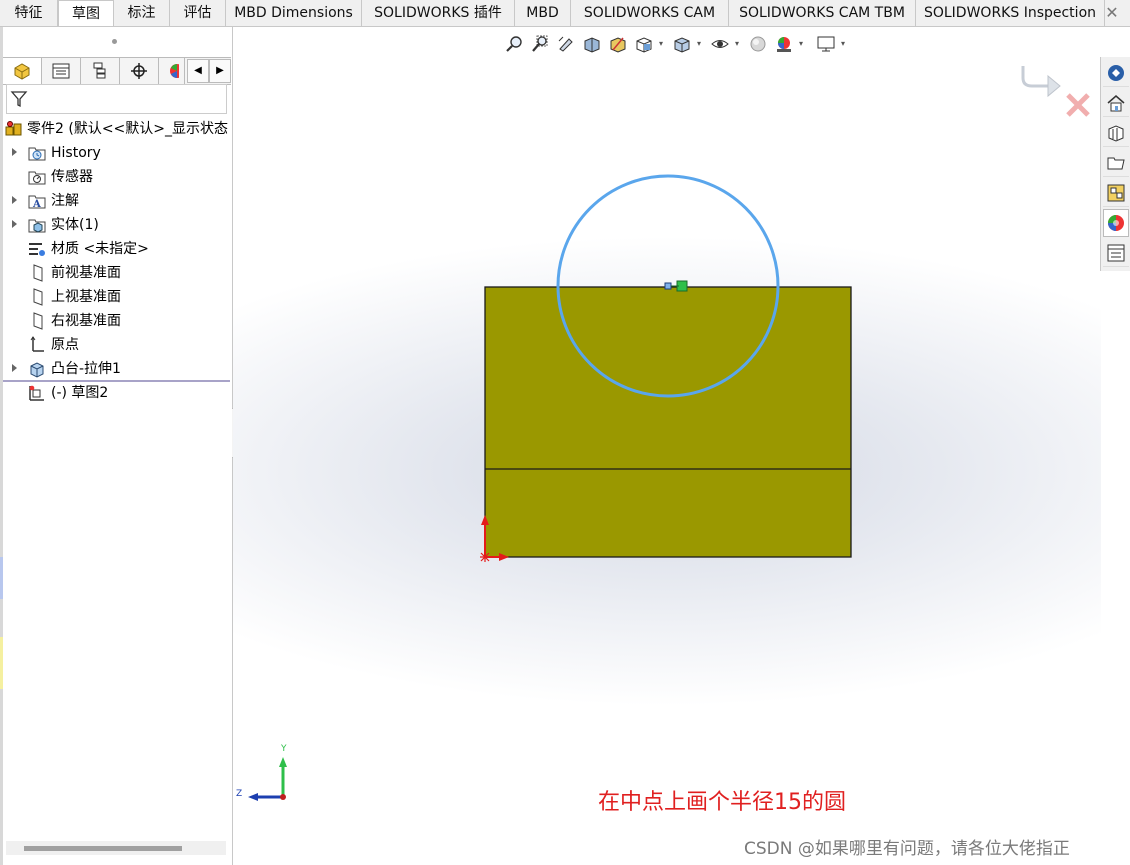 This screenshot has height=865, width=1130. What do you see at coordinates (1, 446) in the screenshot?
I see `panel-edge` at bounding box center [1, 446].